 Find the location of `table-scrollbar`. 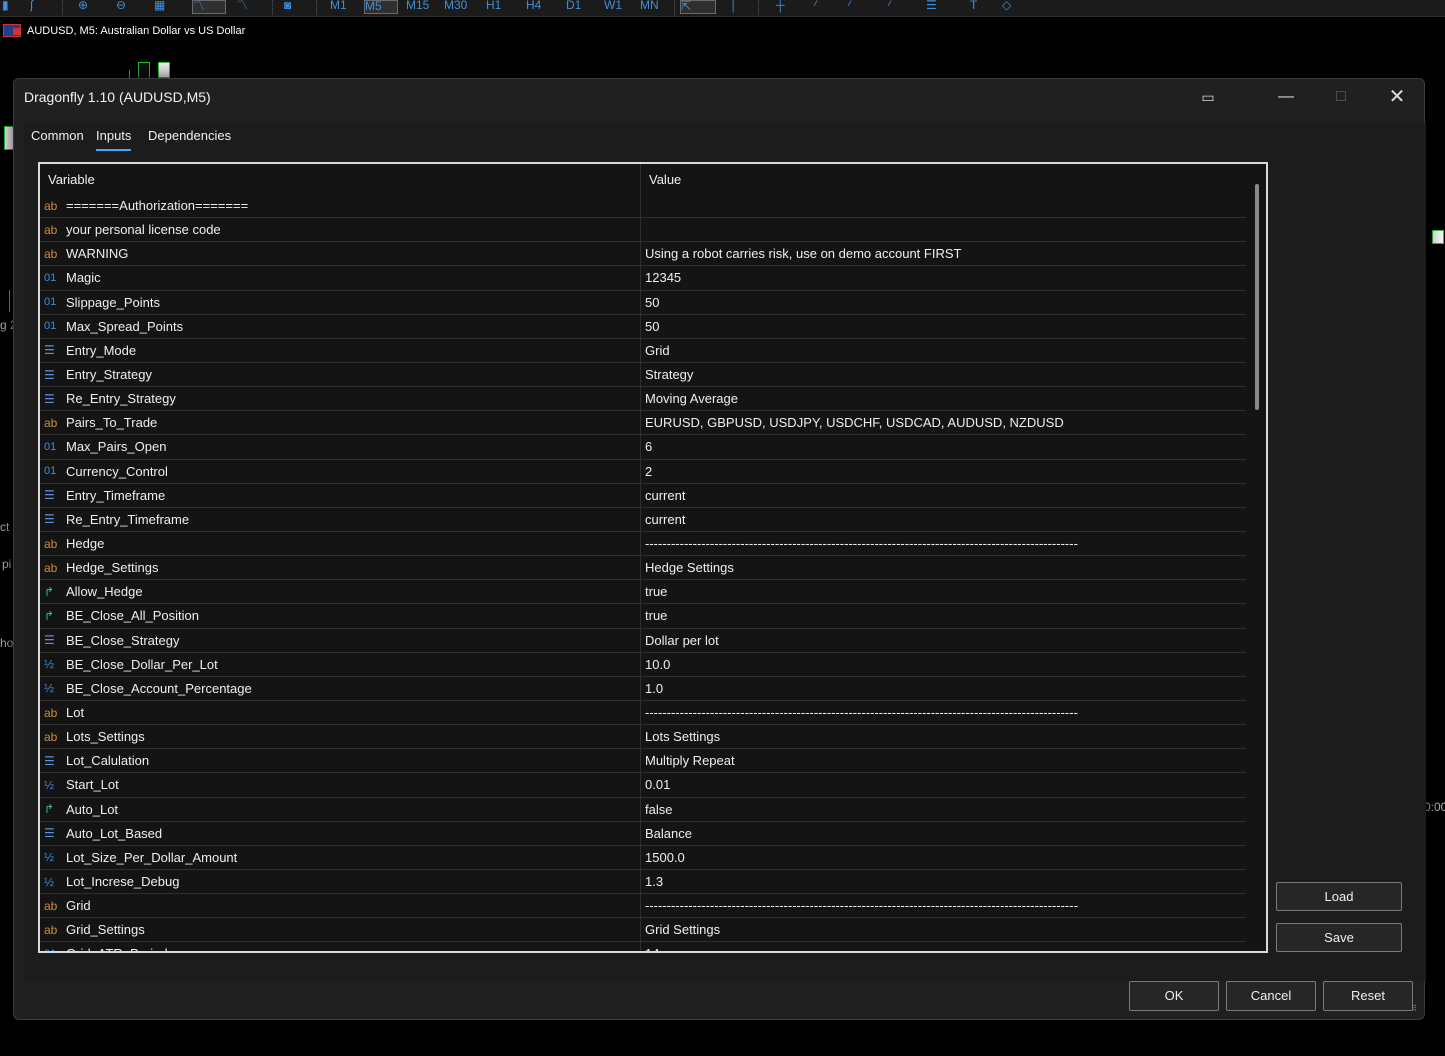

table-scrollbar is located at coordinates (1257, 297).